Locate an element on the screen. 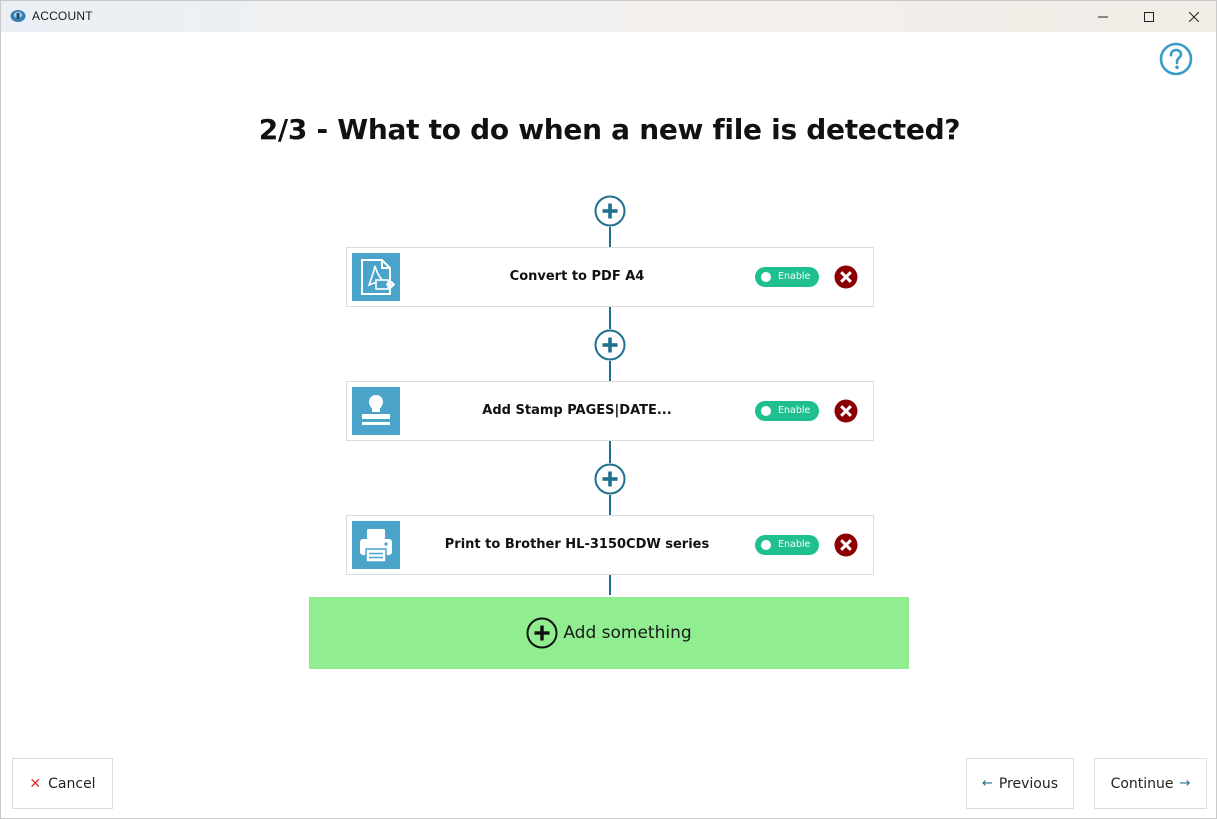  printer-icon is located at coordinates (376, 546).